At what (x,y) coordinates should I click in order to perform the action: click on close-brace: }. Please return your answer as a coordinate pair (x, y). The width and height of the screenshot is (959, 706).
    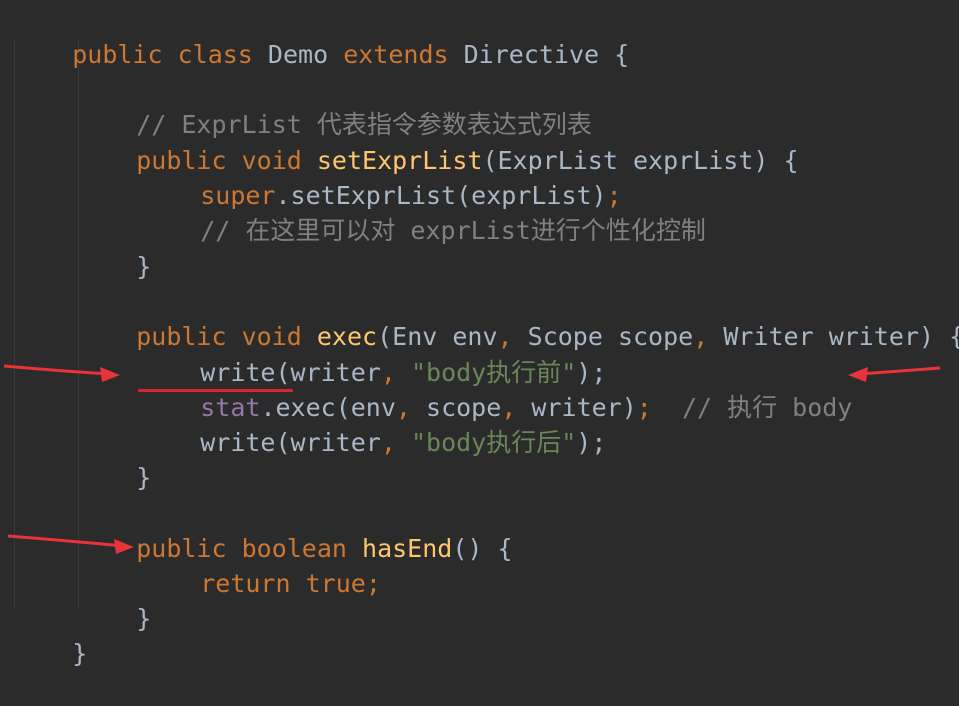
    Looking at the image, I should click on (80, 653).